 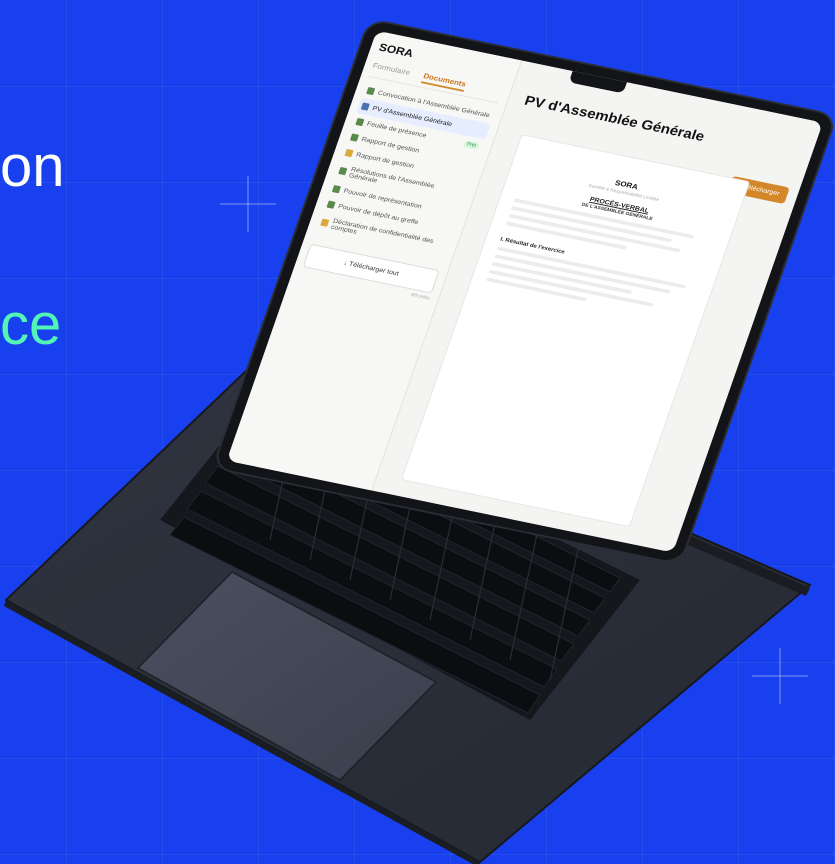 I want to click on tab-formulaire: Formulaire, so click(x=391, y=70).